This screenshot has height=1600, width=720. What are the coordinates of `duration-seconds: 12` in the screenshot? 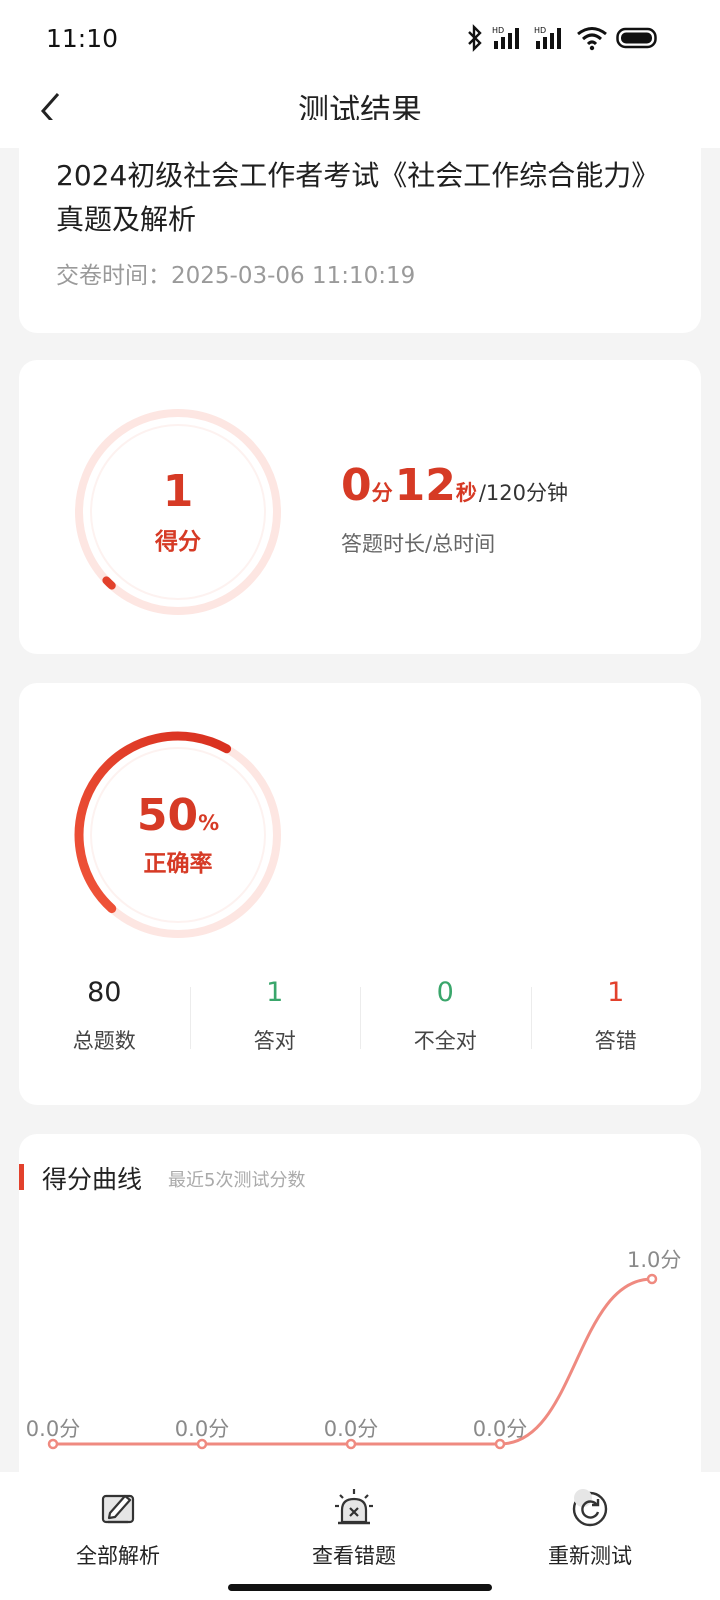 It's located at (425, 485).